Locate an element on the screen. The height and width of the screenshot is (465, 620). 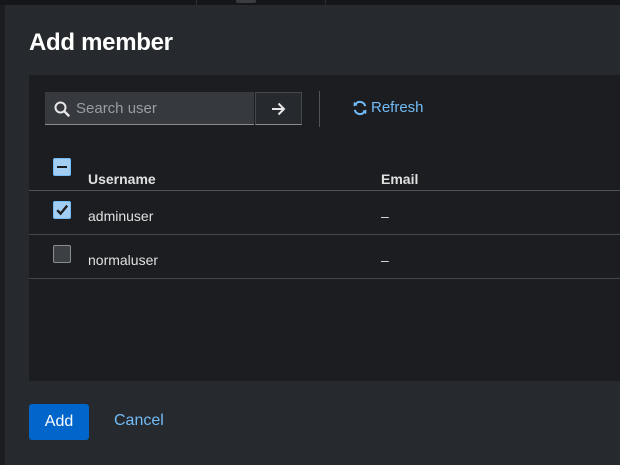
toolbar-divider is located at coordinates (319, 109).